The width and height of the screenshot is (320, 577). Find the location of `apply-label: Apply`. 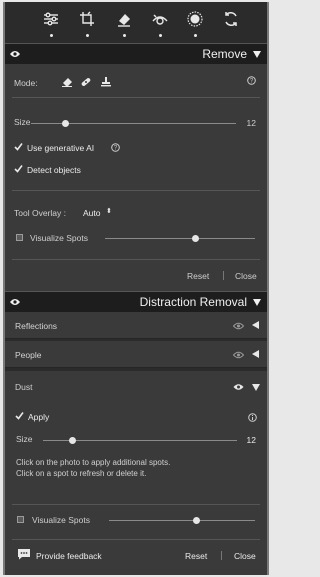

apply-label: Apply is located at coordinates (38, 417).